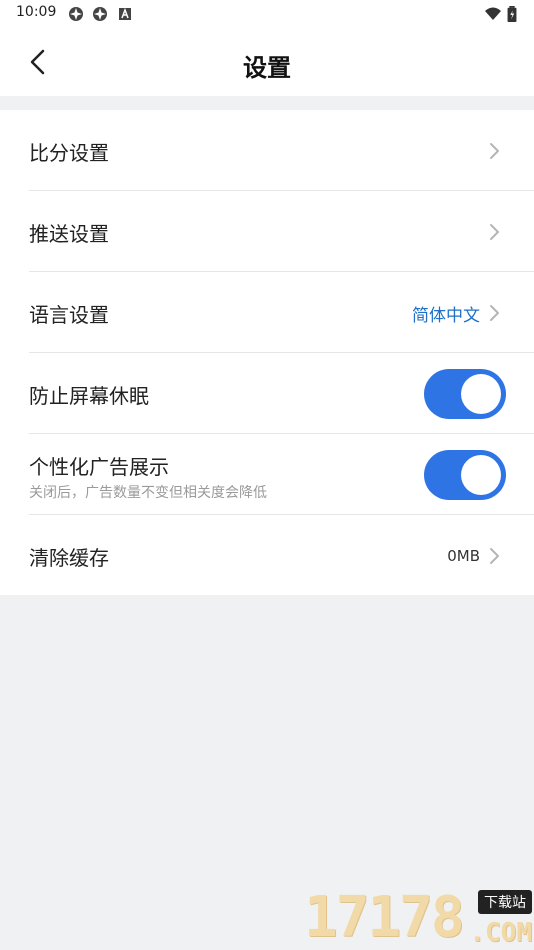  I want to click on status-time: 10:09, so click(36, 12).